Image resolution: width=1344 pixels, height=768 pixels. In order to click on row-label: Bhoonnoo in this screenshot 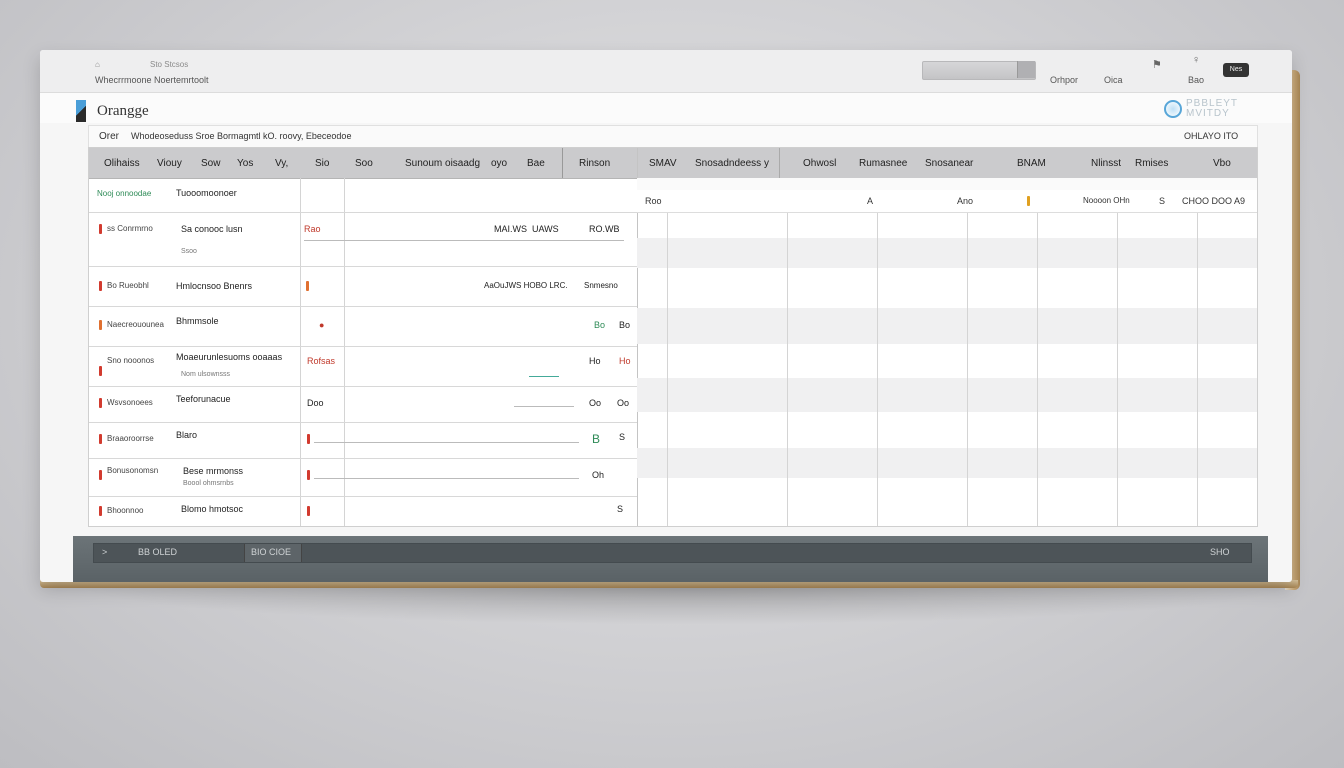, I will do `click(125, 510)`.